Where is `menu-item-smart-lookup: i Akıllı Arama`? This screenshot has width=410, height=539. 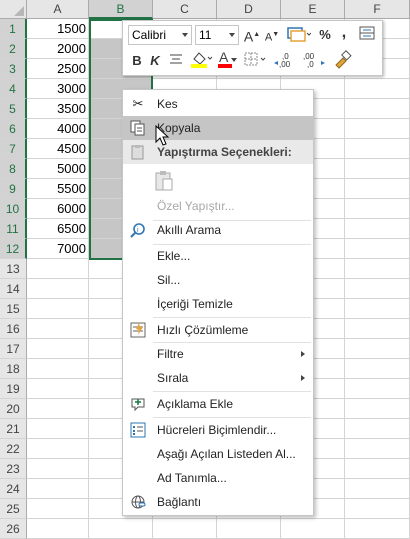
menu-item-smart-lookup: i Akıllı Arama is located at coordinates (218, 230).